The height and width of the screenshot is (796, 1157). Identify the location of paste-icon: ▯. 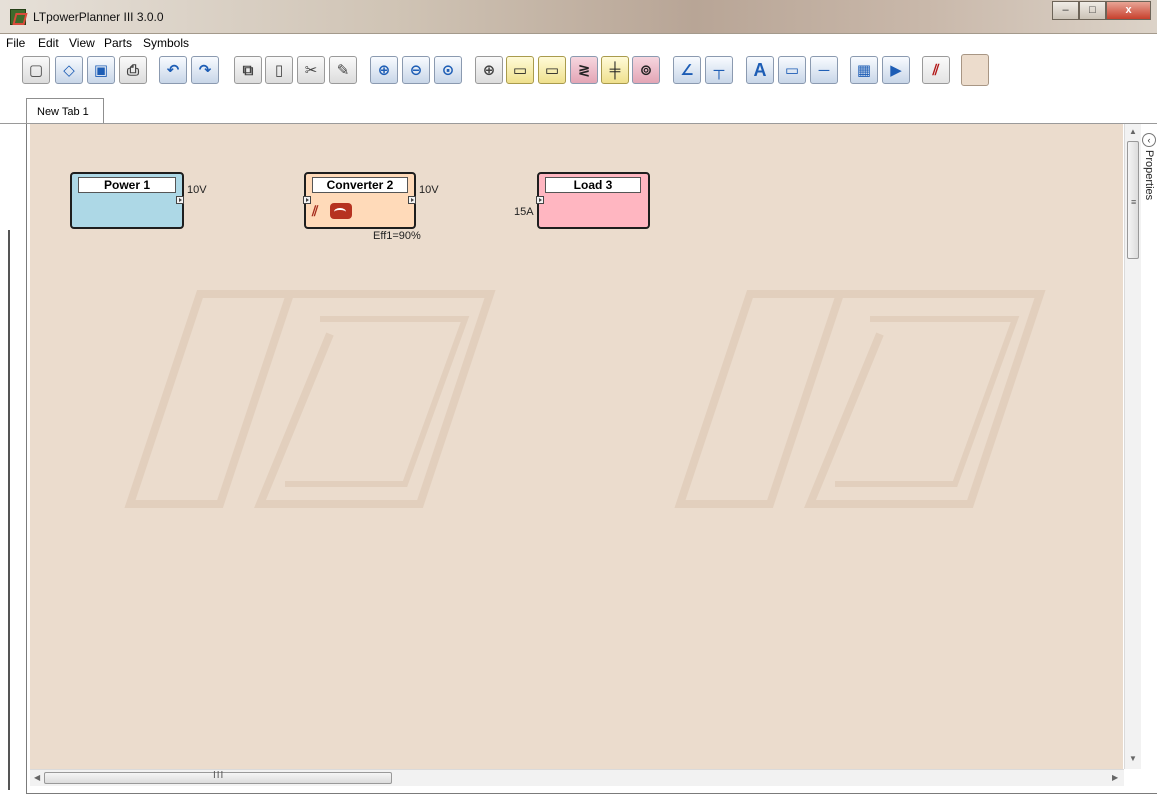
(279, 70).